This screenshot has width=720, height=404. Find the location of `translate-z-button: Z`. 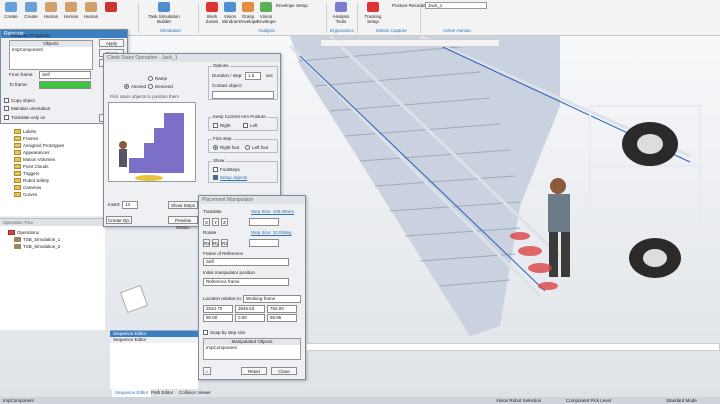

translate-z-button: Z is located at coordinates (224, 222).